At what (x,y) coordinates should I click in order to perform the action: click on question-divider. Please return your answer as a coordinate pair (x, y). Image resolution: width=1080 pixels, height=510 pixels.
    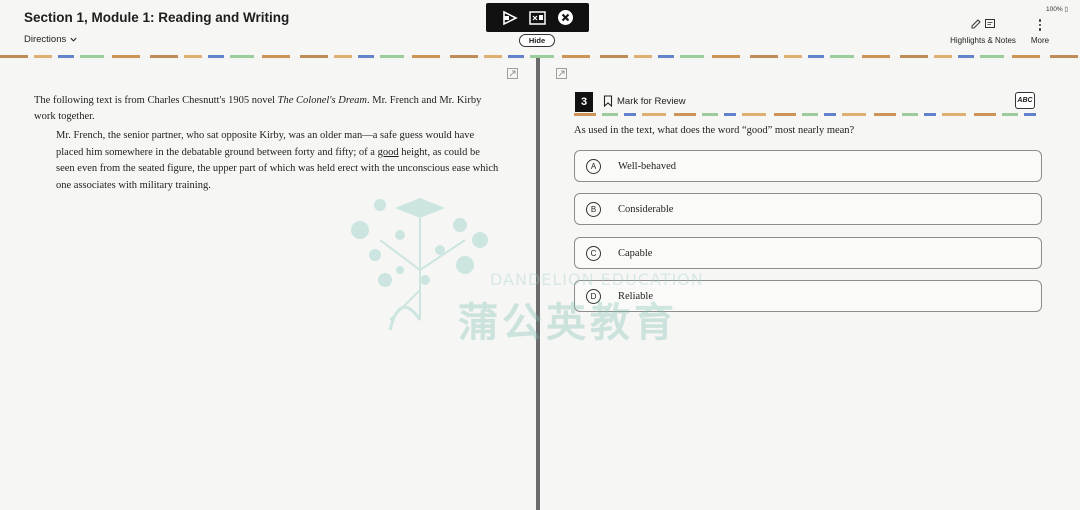
    Looking at the image, I should click on (808, 114).